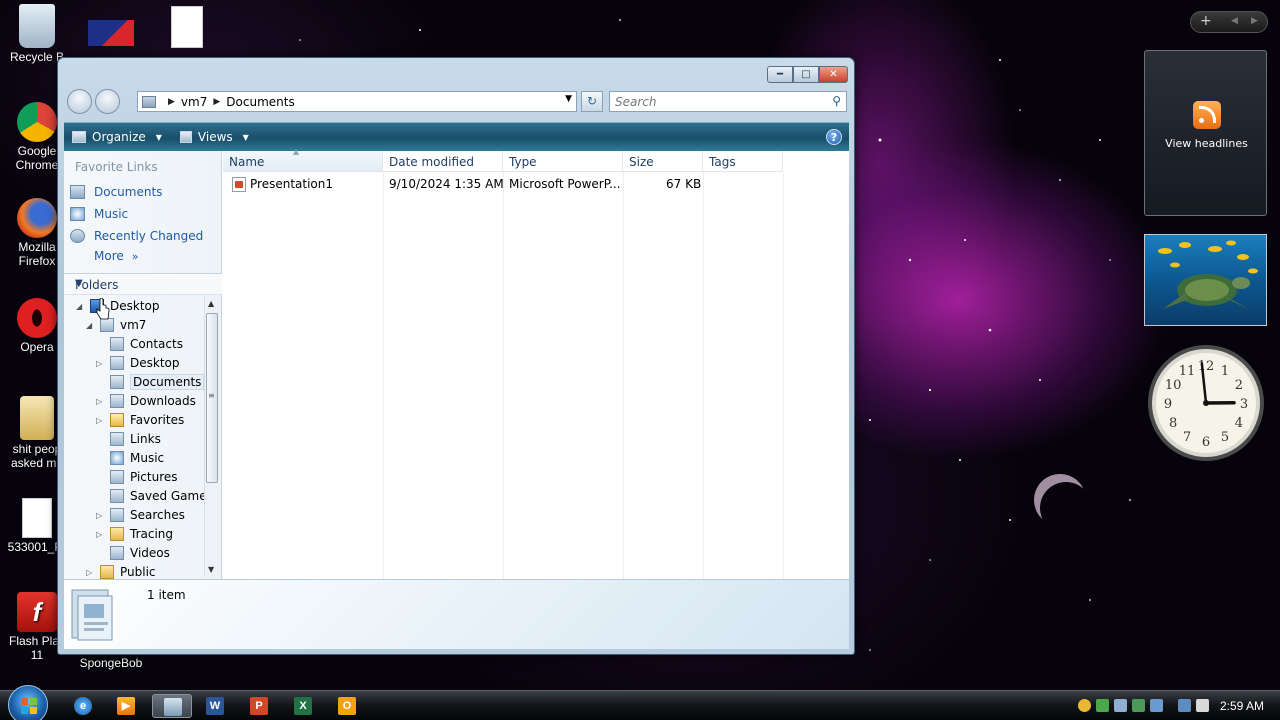 The width and height of the screenshot is (1280, 720). Describe the element at coordinates (806, 74) in the screenshot. I see `maximize-button: □` at that location.